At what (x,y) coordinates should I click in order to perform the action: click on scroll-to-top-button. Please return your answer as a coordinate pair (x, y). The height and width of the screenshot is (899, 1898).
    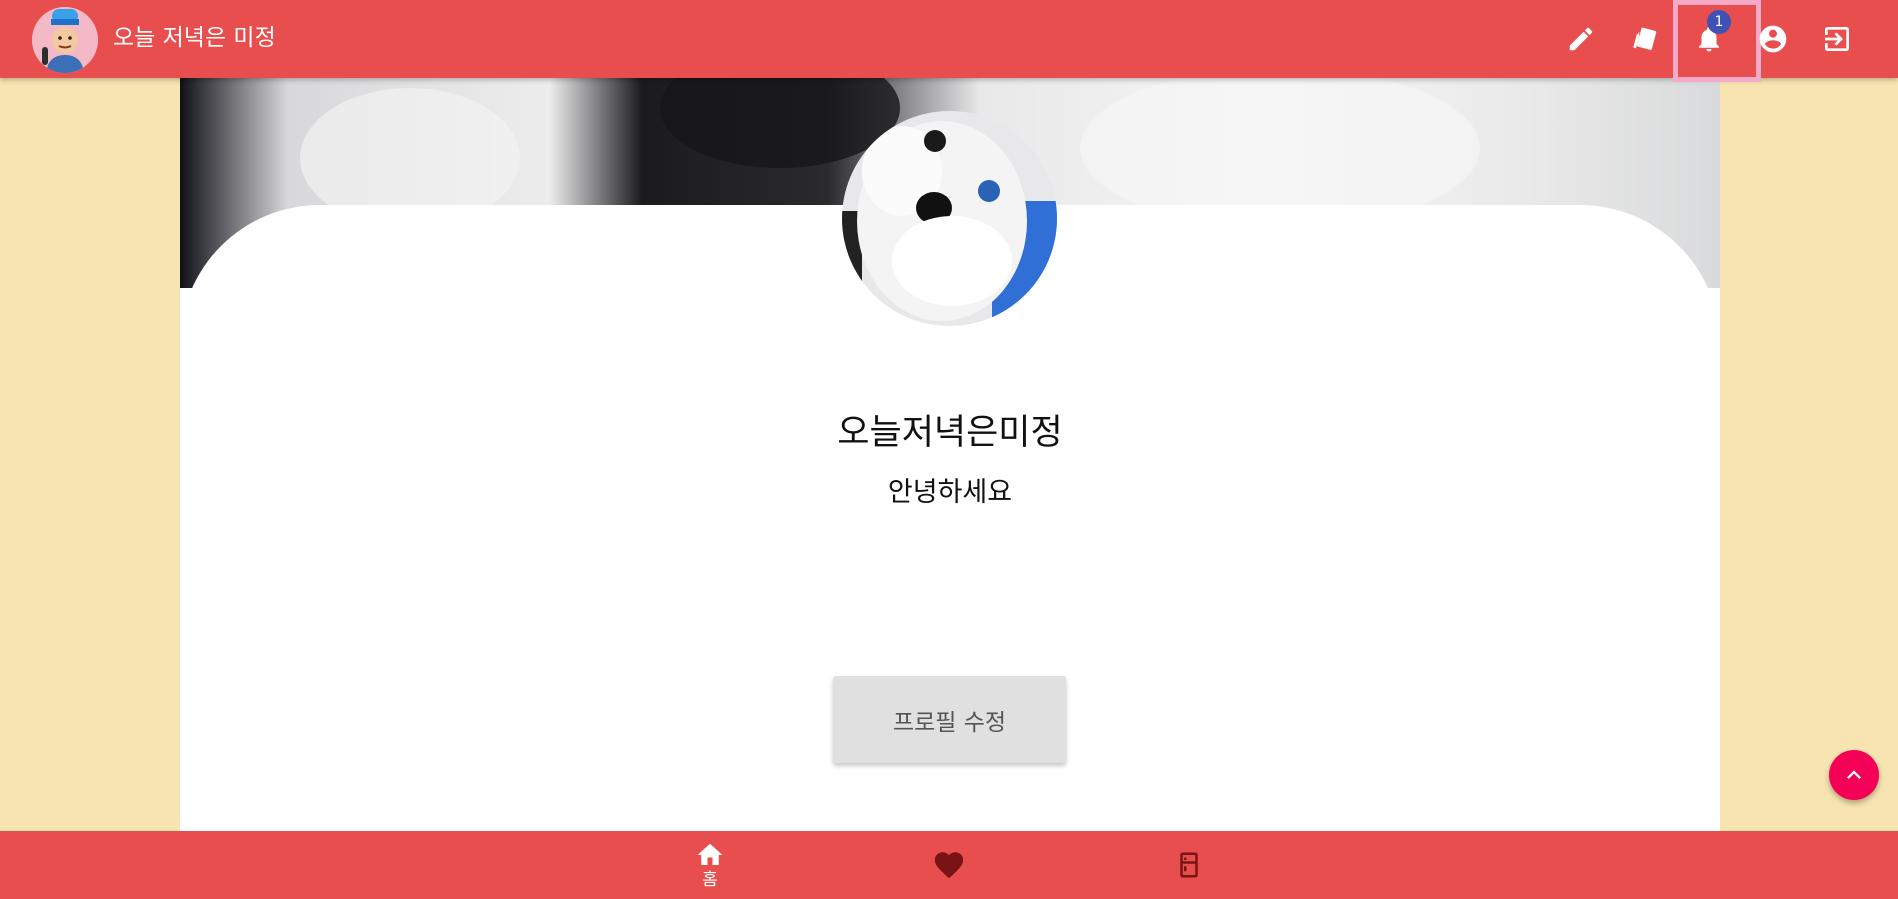
    Looking at the image, I should click on (1854, 775).